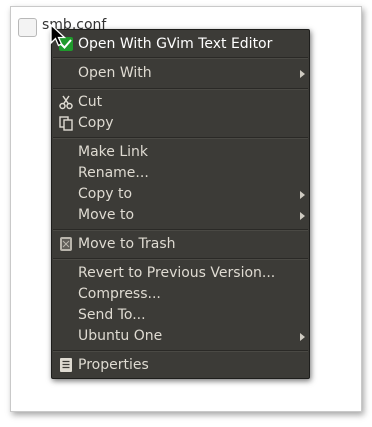 The image size is (372, 427). I want to click on trash-icon, so click(66, 244).